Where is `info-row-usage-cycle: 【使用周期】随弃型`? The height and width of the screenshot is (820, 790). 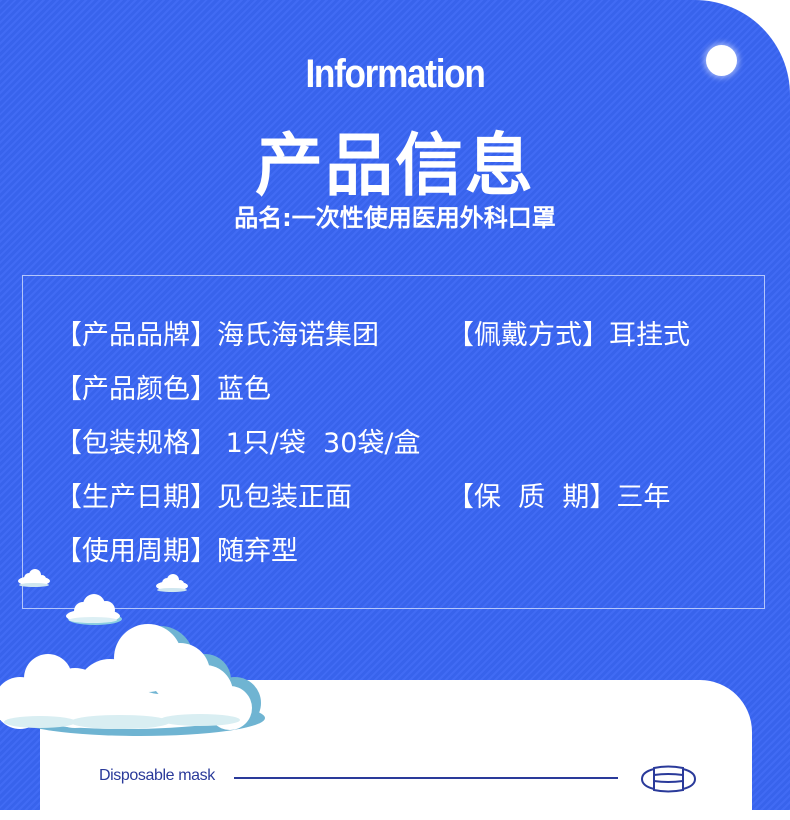 info-row-usage-cycle: 【使用周期】随弃型 is located at coordinates (176, 552).